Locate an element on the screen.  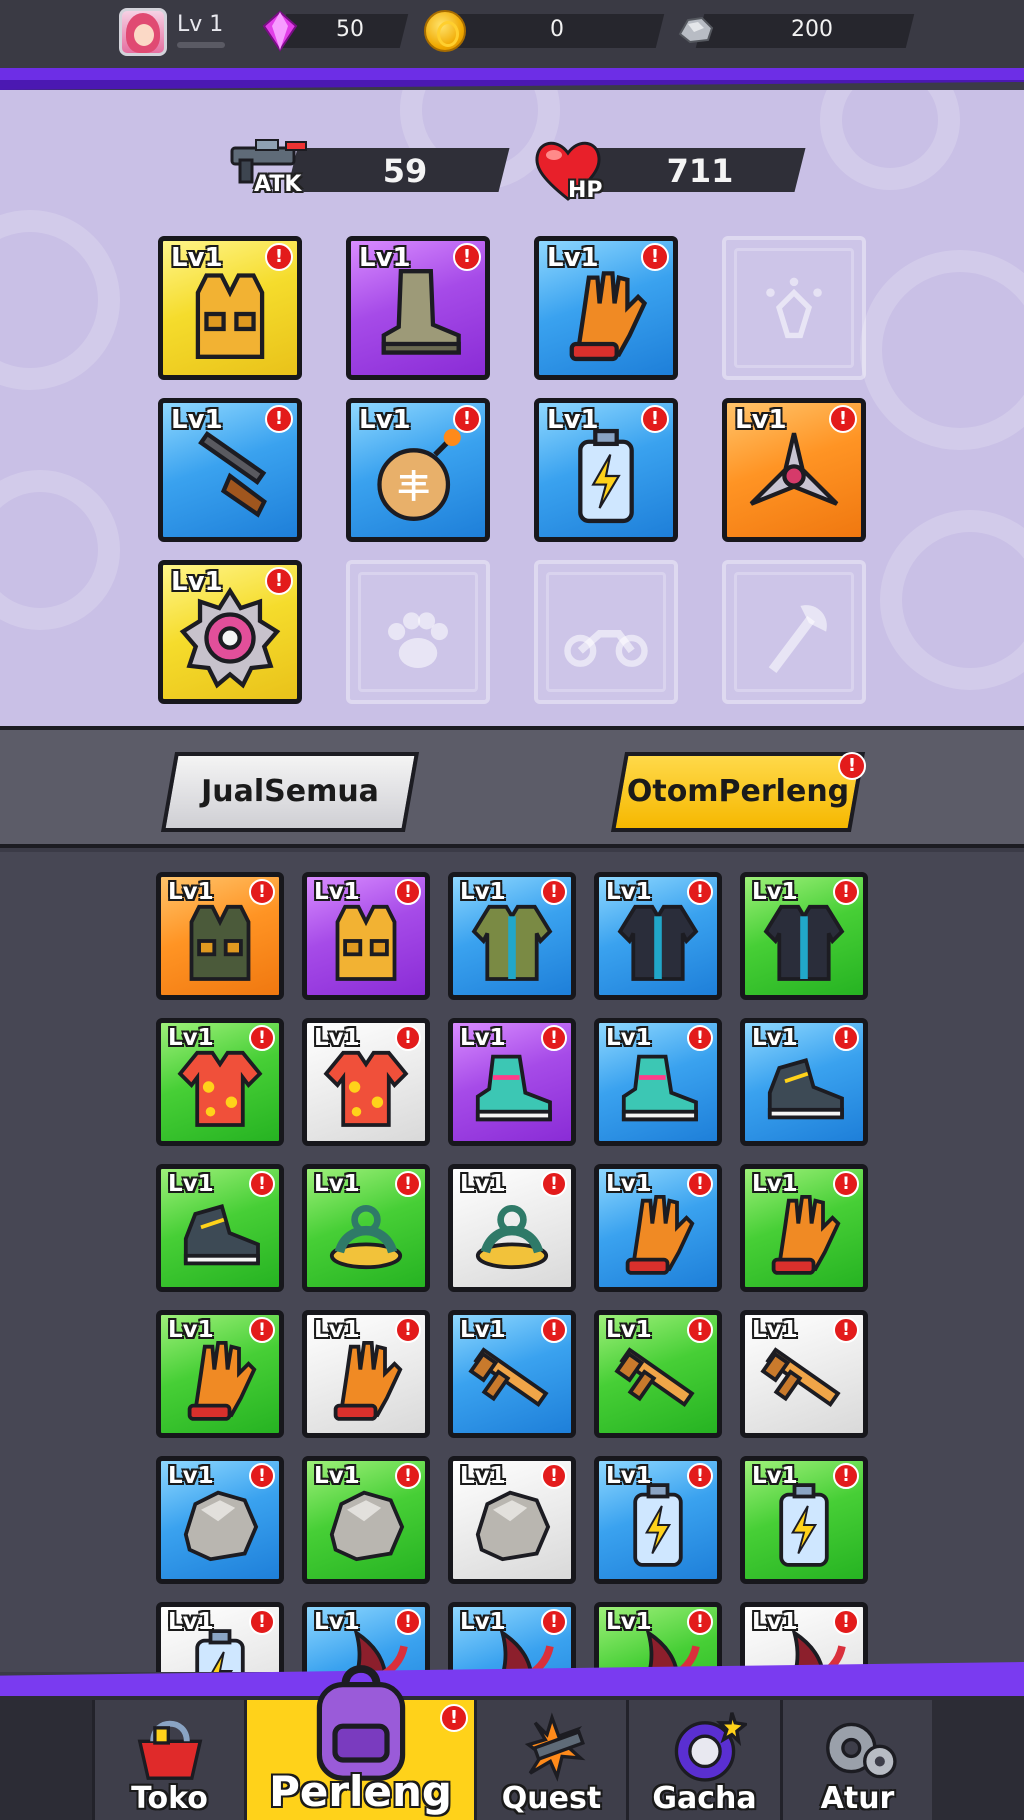
nav-tab-toko: Toko is located at coordinates (168, 1760).